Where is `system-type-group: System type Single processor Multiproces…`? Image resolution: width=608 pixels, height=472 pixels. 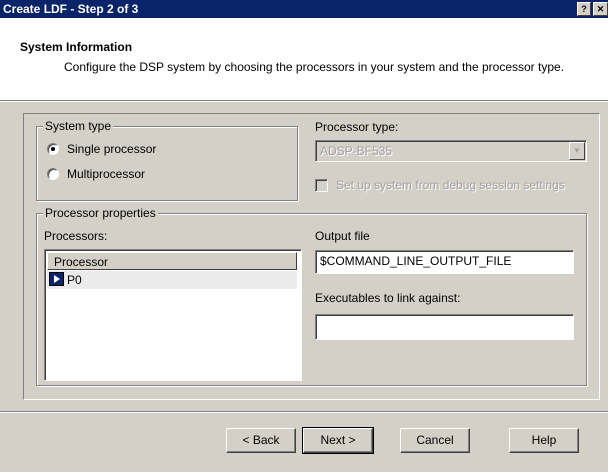
system-type-group: System type Single processor Multiproces… is located at coordinates (167, 160).